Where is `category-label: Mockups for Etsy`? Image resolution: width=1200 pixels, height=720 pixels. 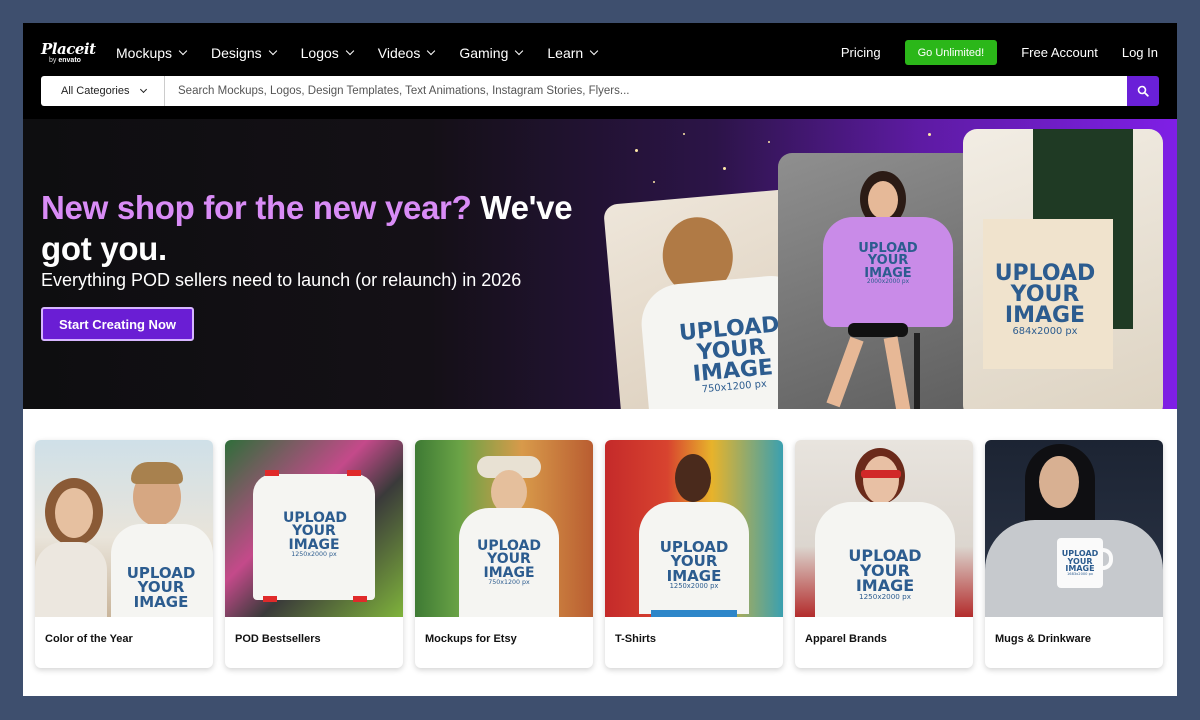
category-label: Mockups for Etsy is located at coordinates (471, 639).